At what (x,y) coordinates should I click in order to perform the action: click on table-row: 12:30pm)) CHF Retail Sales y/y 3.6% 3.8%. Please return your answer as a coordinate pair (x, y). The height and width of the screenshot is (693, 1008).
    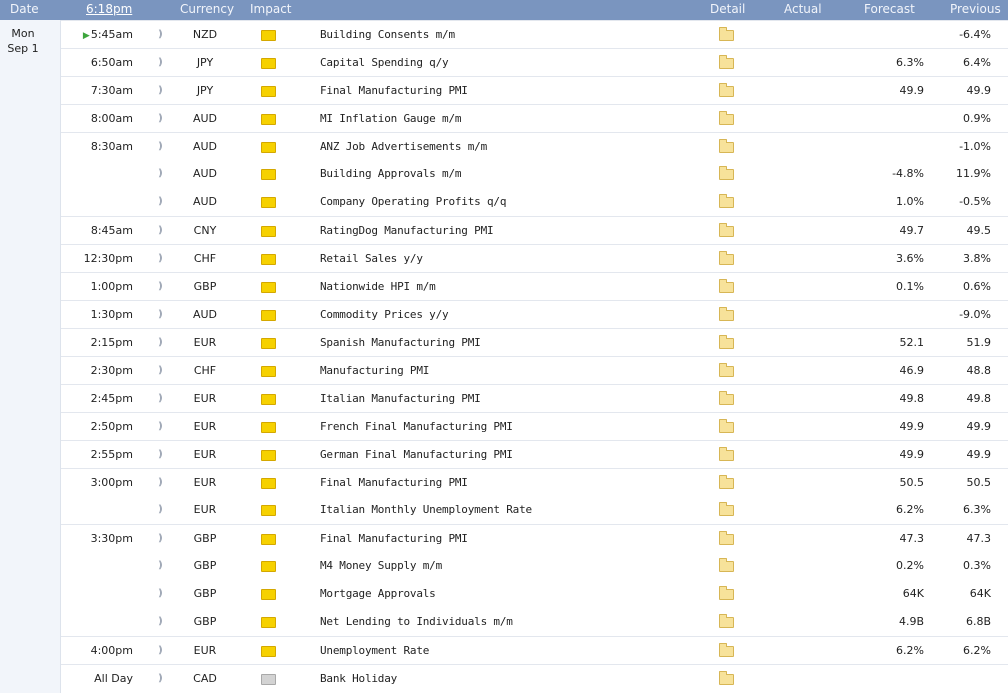
    Looking at the image, I should click on (534, 258).